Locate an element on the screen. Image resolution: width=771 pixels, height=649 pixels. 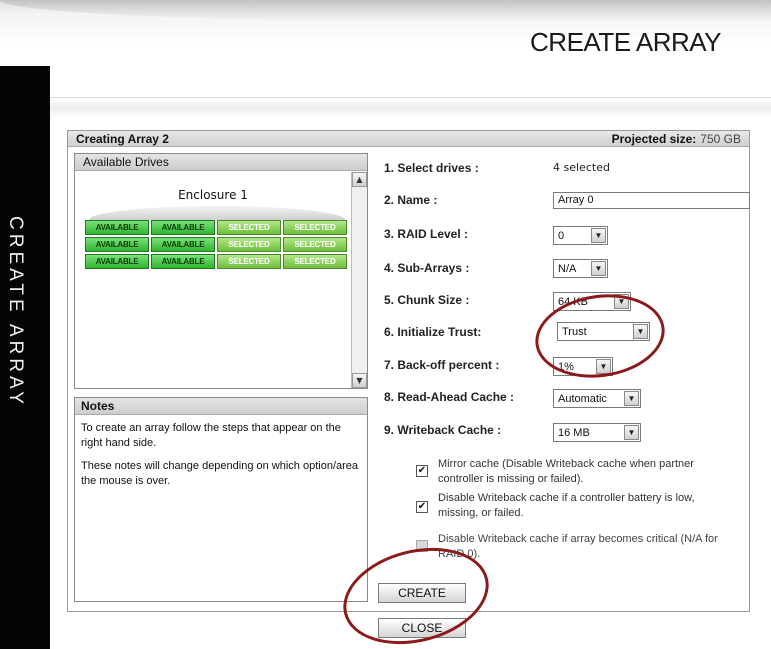
step-chunk-size-label: 5. Chunk Size : is located at coordinates (427, 300).